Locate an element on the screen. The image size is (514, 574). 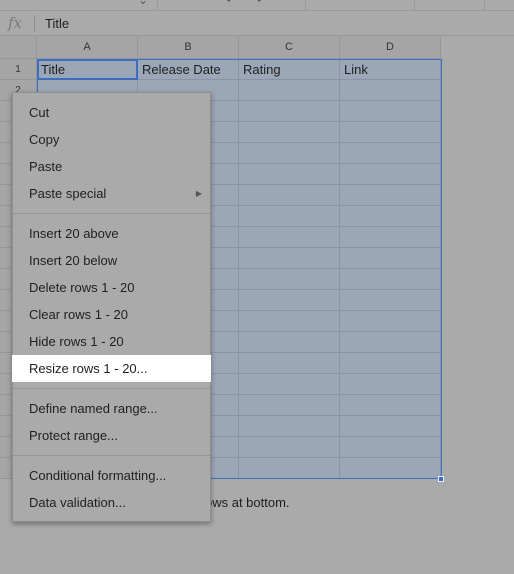
menu-item-delete-rows-1-20: Delete rows 1 - 20 is located at coordinates (111, 287).